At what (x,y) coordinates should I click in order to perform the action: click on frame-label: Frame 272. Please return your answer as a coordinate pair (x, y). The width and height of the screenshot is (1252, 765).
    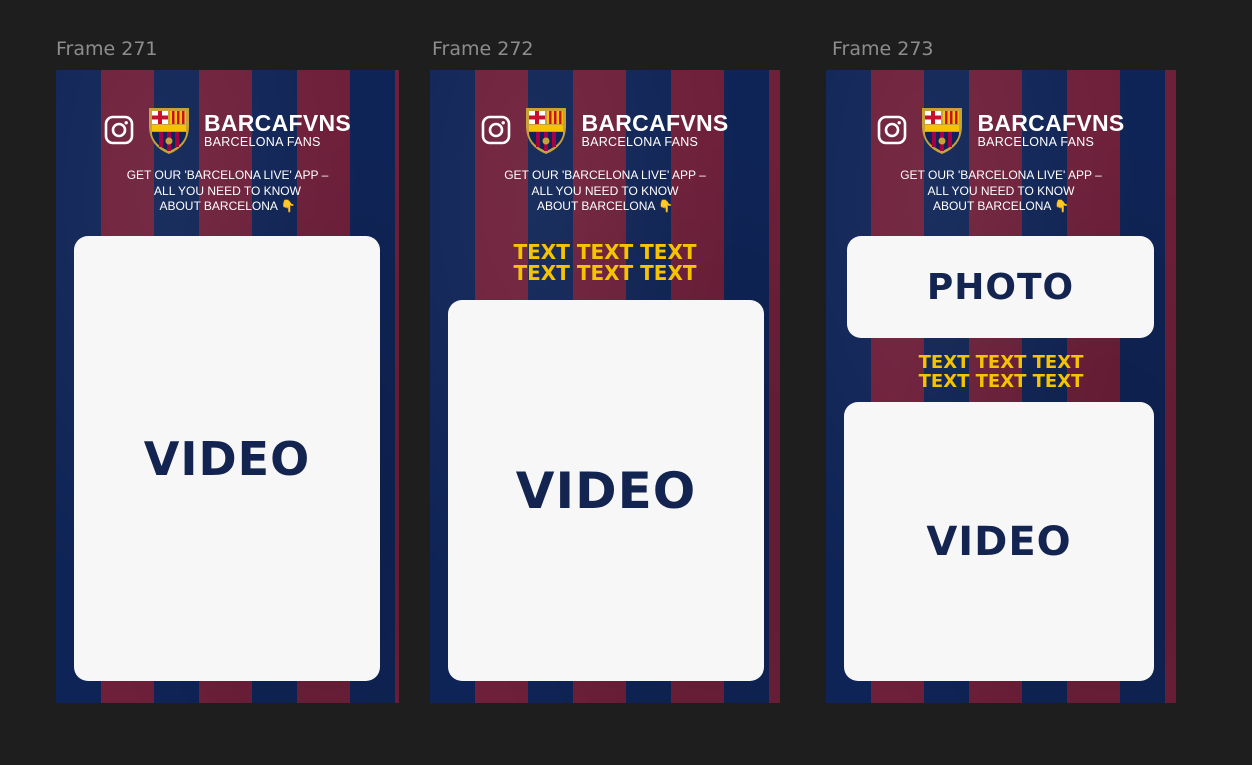
    Looking at the image, I should click on (483, 49).